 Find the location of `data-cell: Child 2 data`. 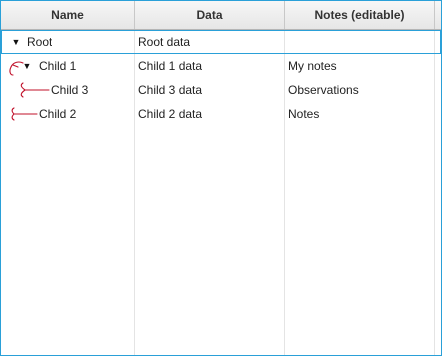

data-cell: Child 2 data is located at coordinates (170, 114).